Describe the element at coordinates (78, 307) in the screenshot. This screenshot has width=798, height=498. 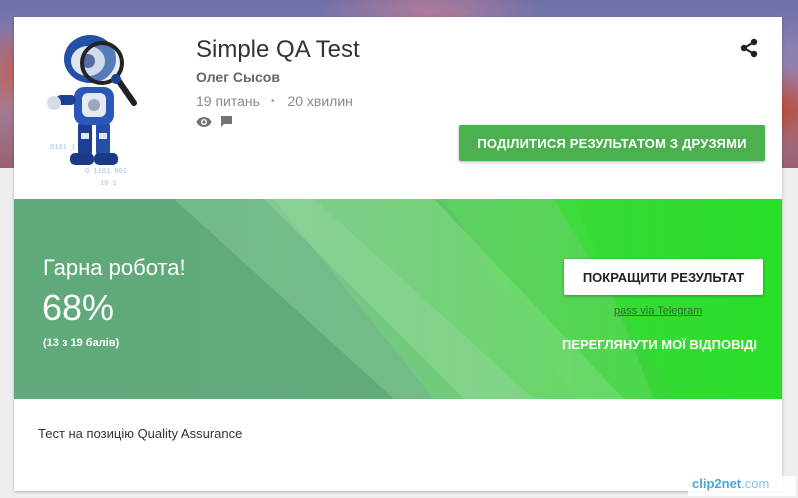
I see `result-percent: 68%` at that location.